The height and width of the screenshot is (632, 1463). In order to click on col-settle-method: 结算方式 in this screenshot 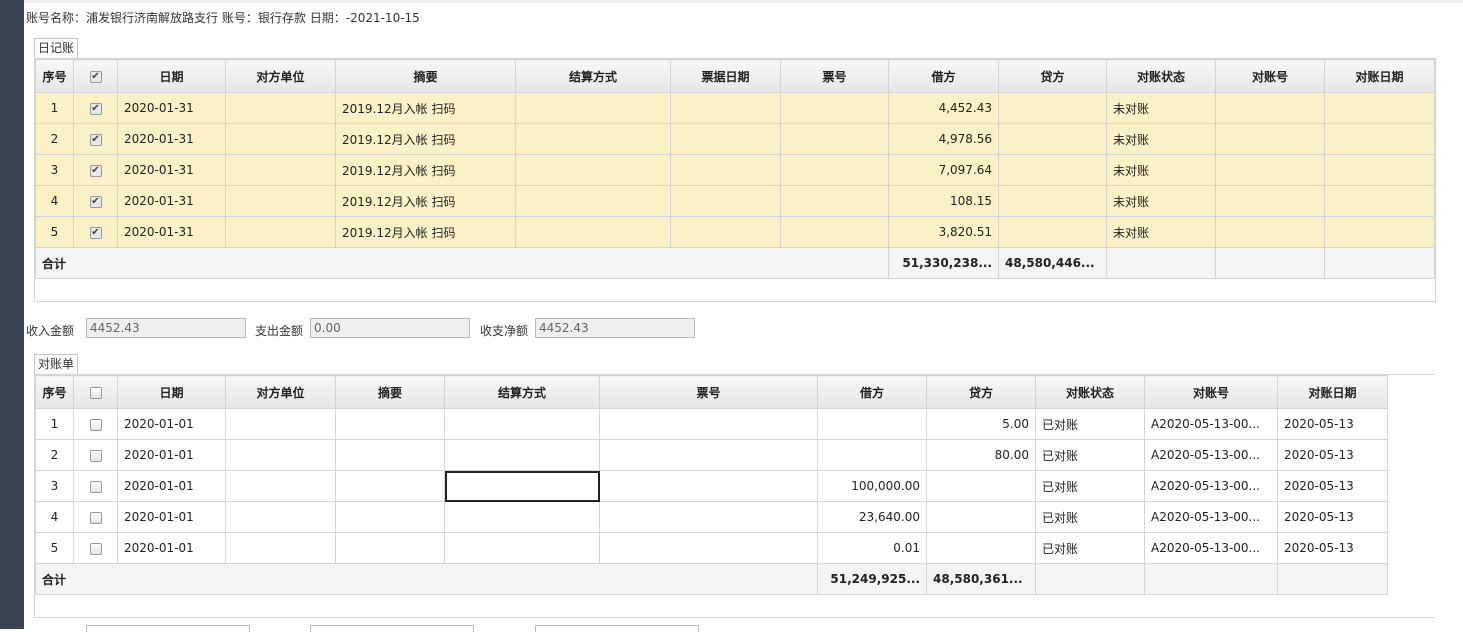, I will do `click(522, 392)`.